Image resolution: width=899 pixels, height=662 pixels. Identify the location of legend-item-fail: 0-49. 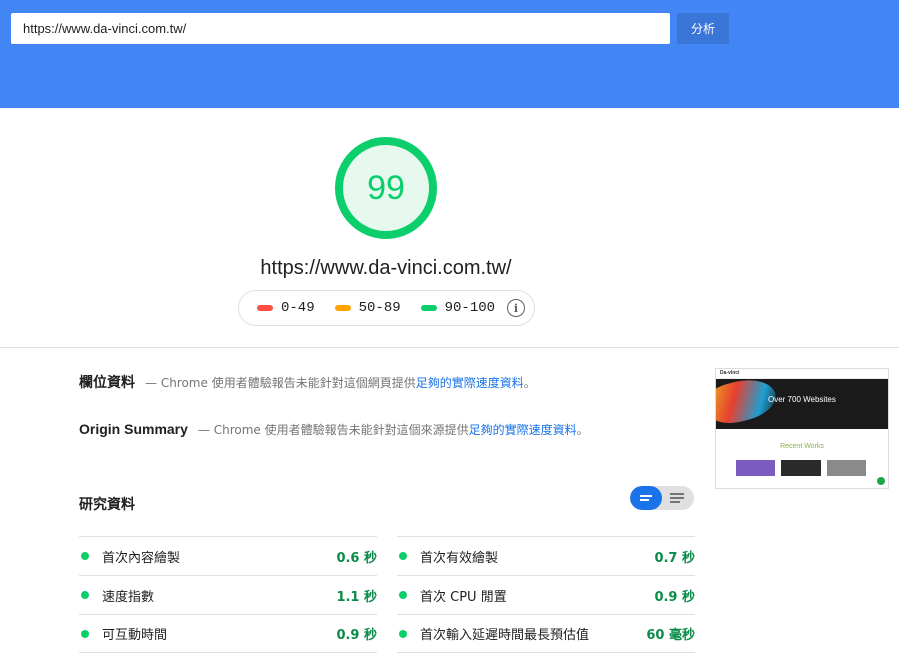
(286, 308).